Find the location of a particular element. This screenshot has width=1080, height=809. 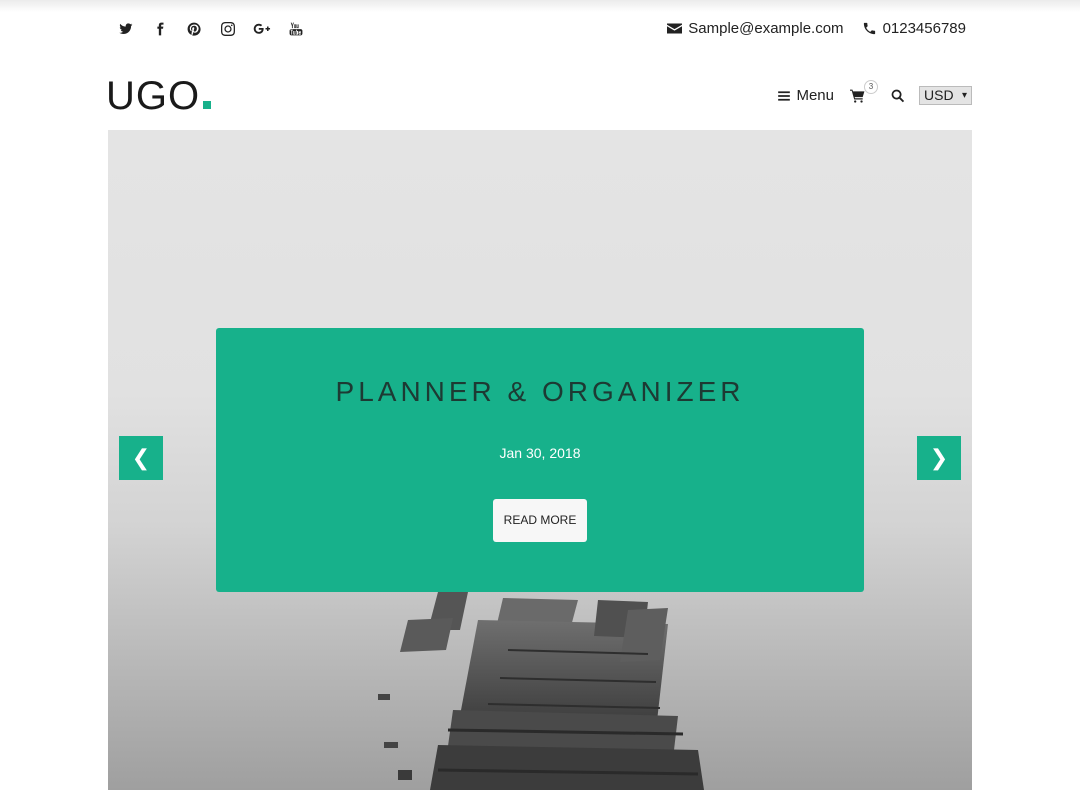

search-button is located at coordinates (898, 96).